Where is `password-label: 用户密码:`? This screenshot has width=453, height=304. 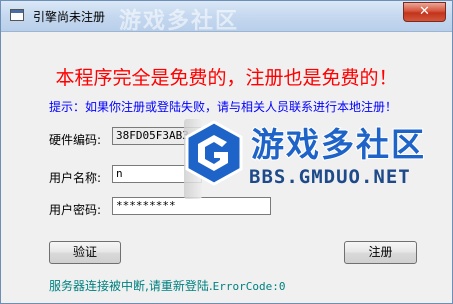
password-label: 用户密码: is located at coordinates (75, 210).